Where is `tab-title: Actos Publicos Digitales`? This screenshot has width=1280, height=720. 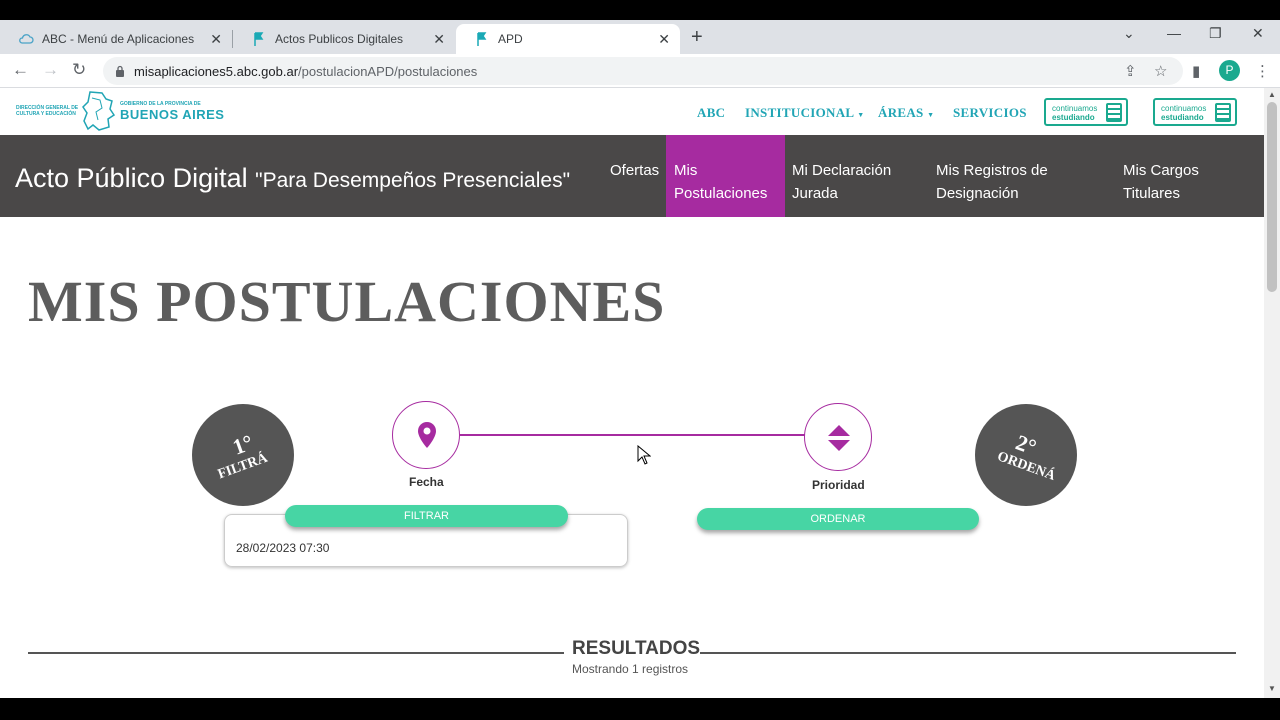
tab-title: Actos Publicos Digitales is located at coordinates (339, 39).